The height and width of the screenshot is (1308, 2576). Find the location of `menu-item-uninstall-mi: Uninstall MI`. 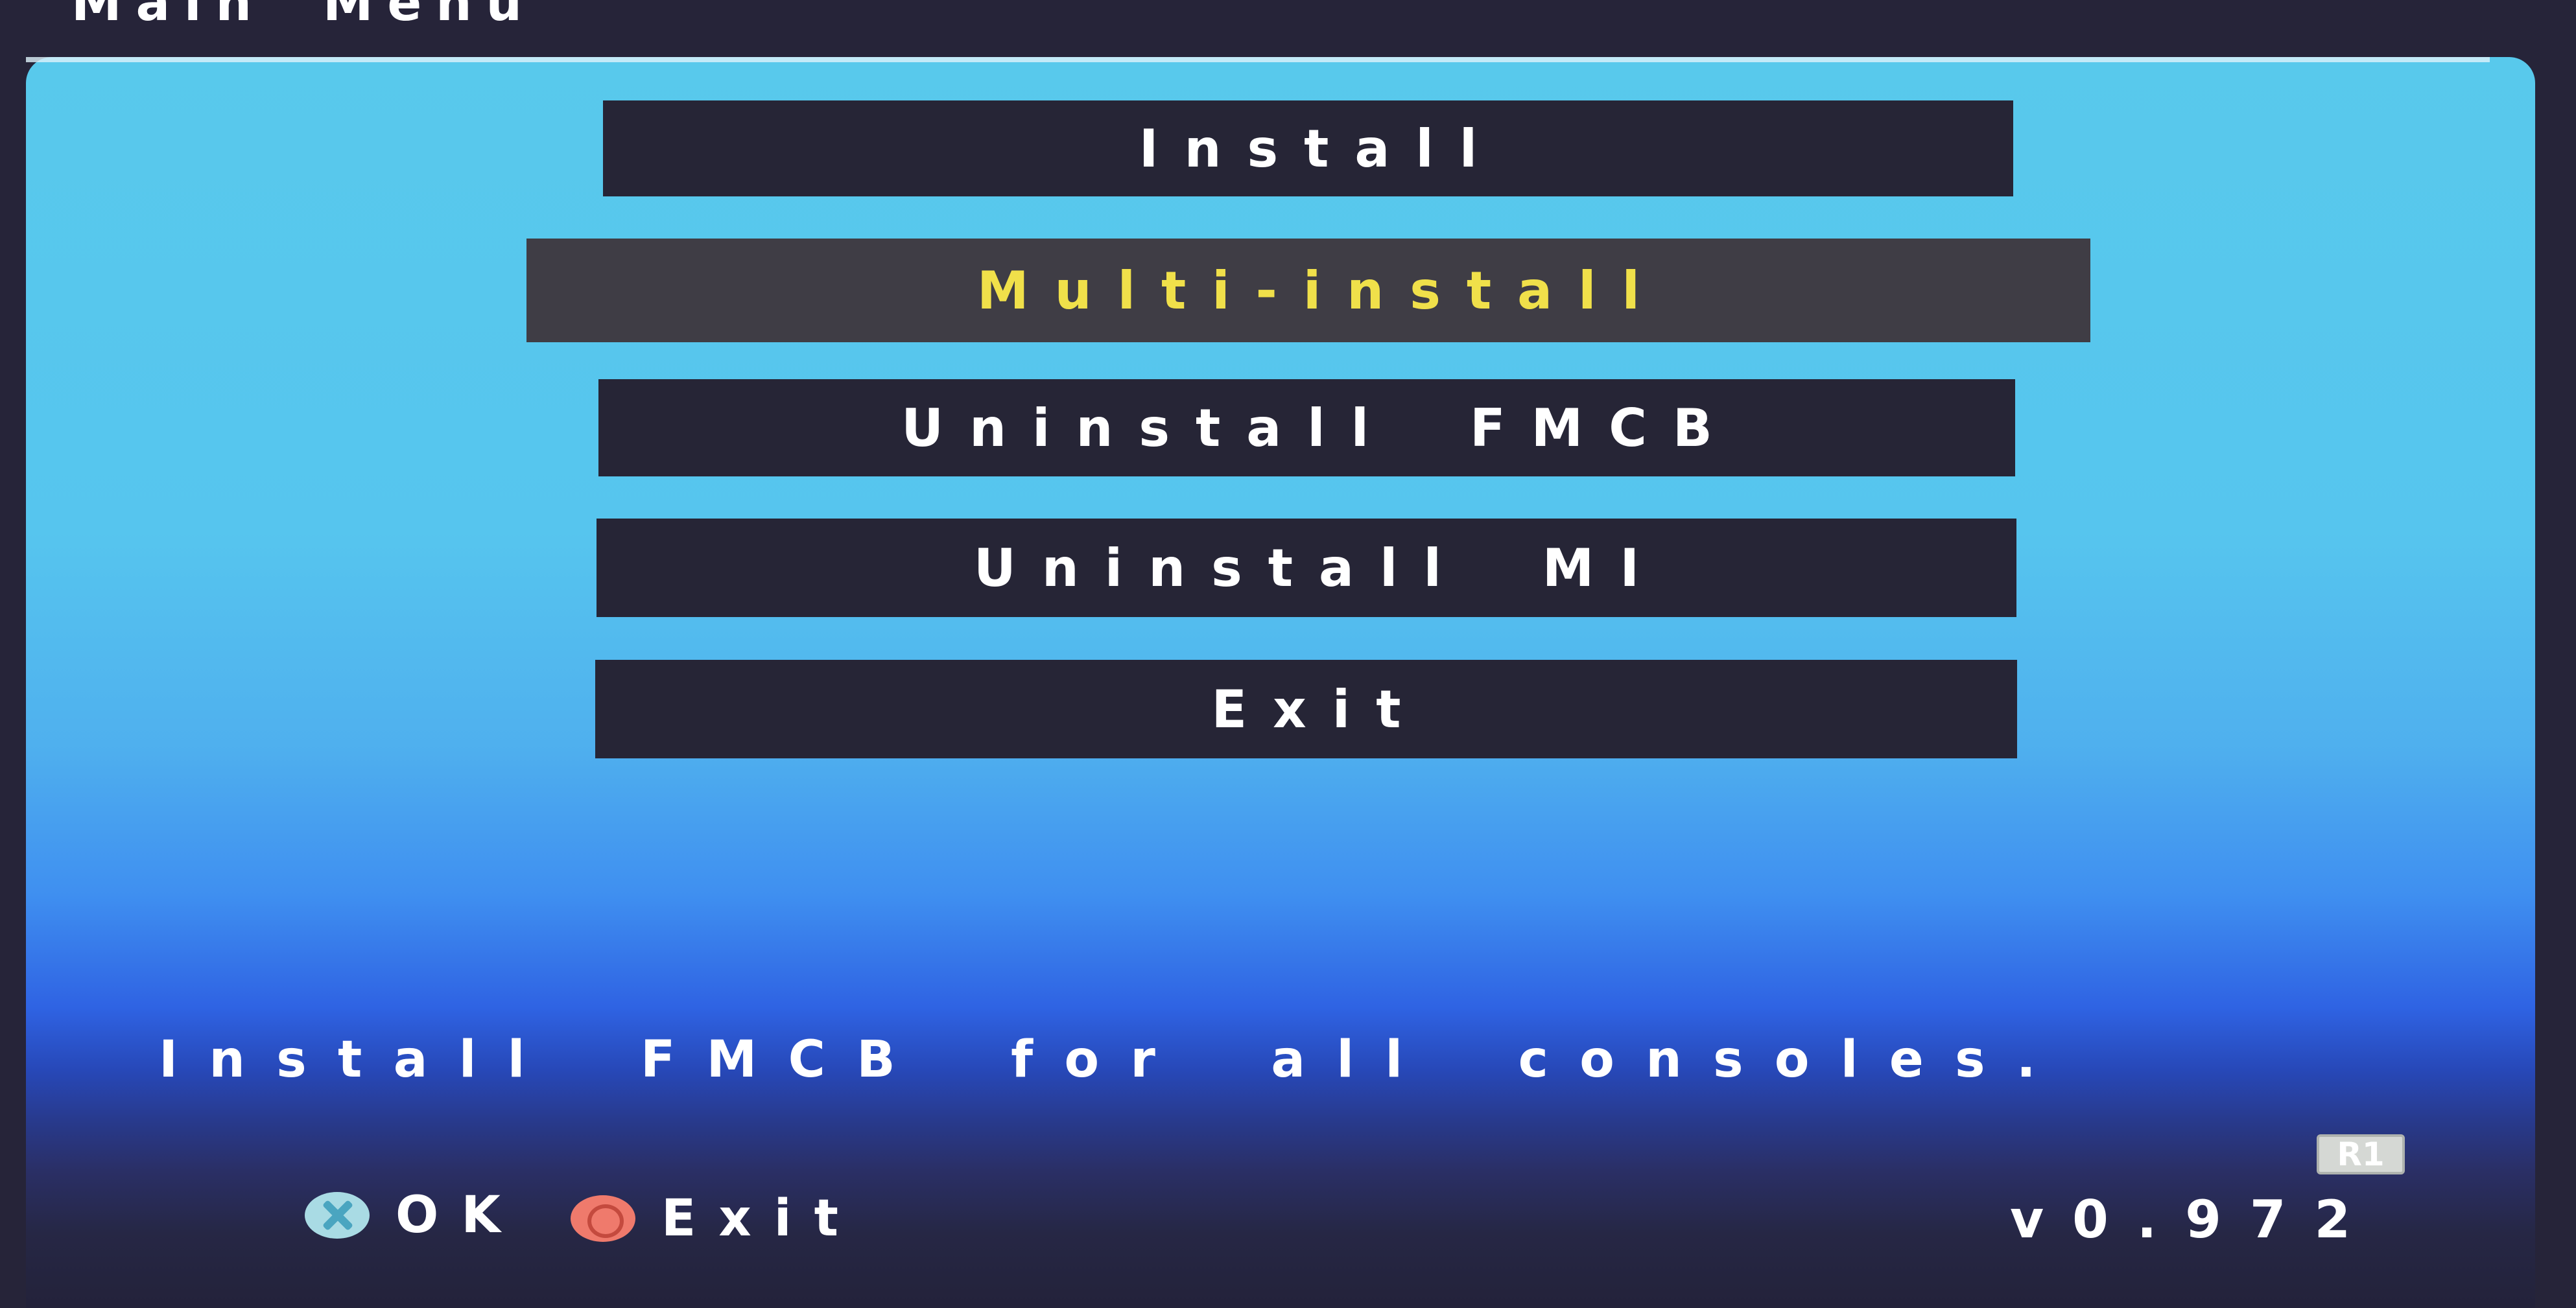

menu-item-uninstall-mi: Uninstall MI is located at coordinates (1306, 568).